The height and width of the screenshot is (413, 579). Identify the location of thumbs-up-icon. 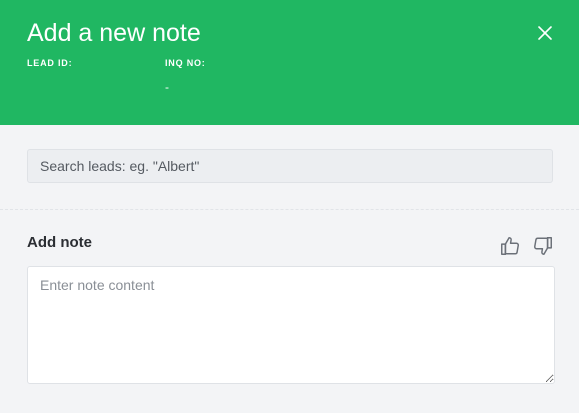
(510, 246).